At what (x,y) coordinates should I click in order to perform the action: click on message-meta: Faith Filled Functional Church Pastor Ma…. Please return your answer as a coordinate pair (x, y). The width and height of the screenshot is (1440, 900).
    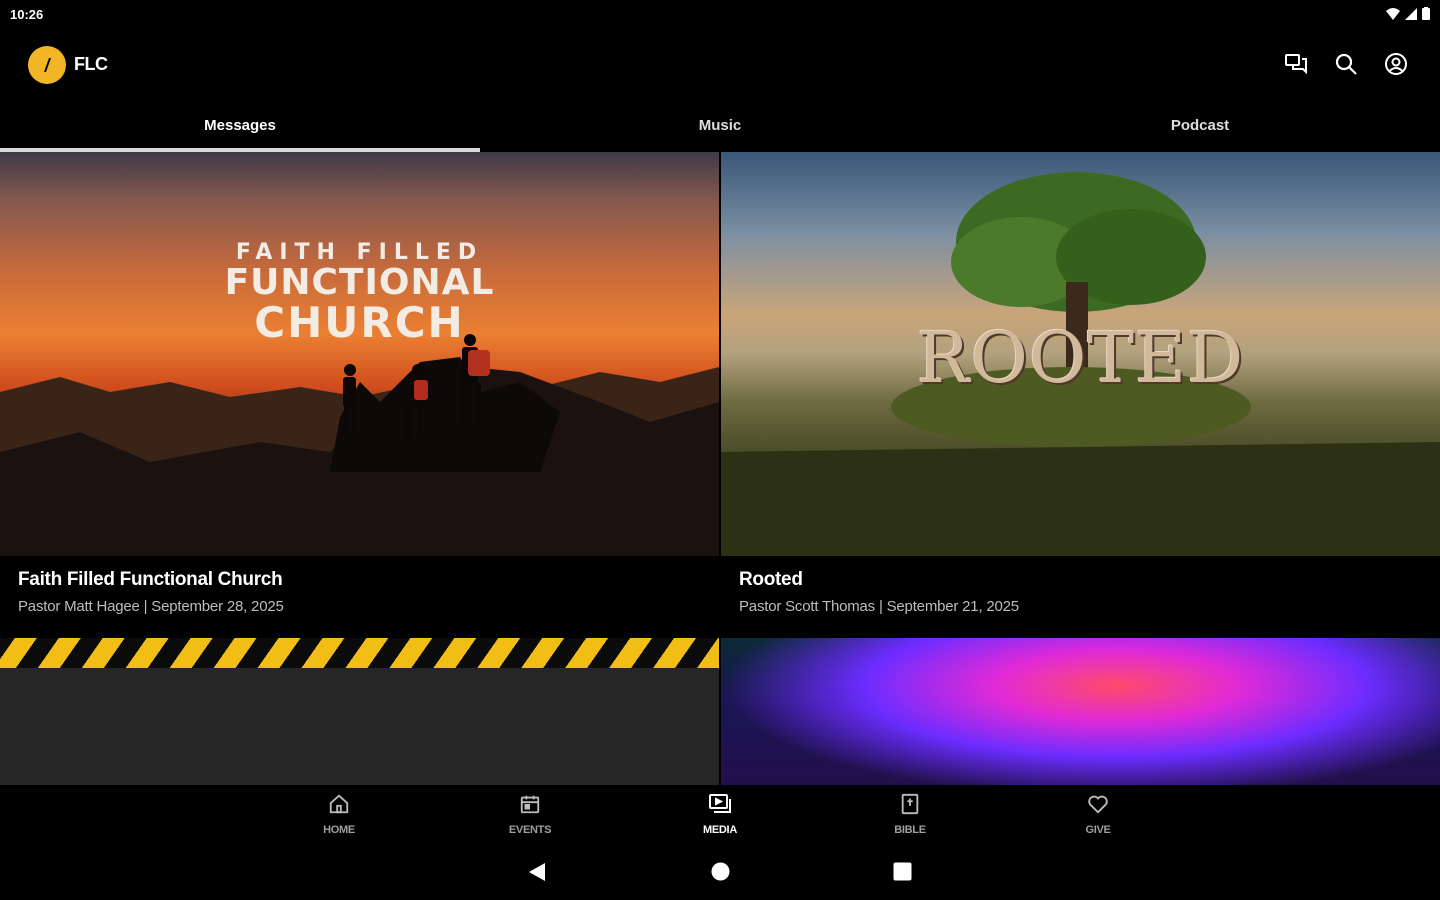
    Looking at the image, I should click on (151, 592).